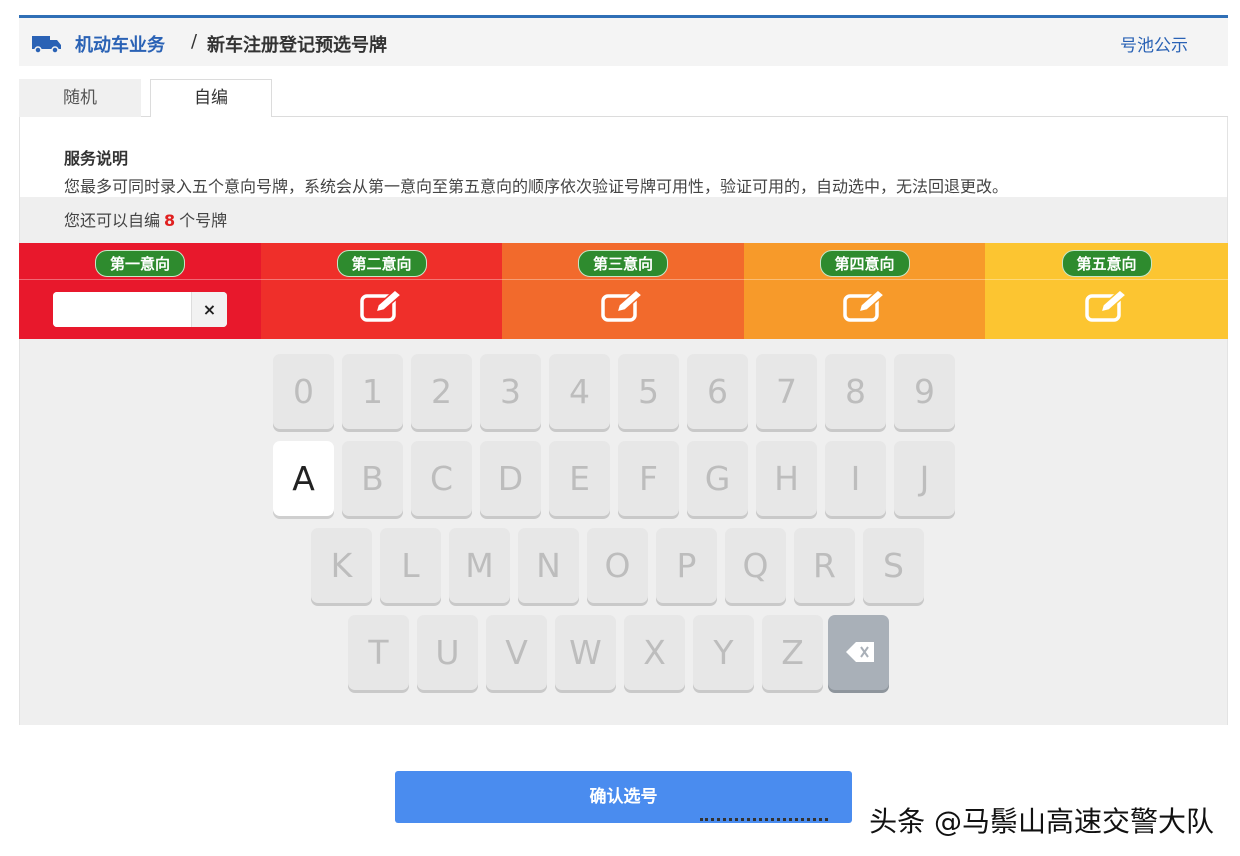 This screenshot has height=856, width=1240. I want to click on key: E, so click(579, 478).